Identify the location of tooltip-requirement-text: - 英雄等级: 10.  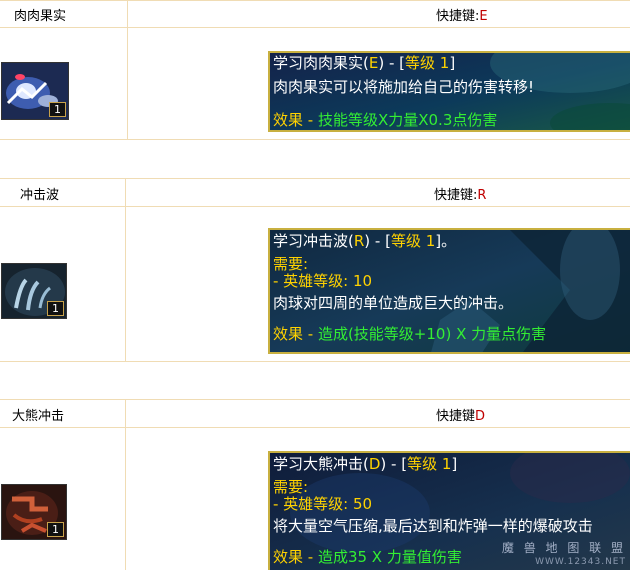
(323, 281).